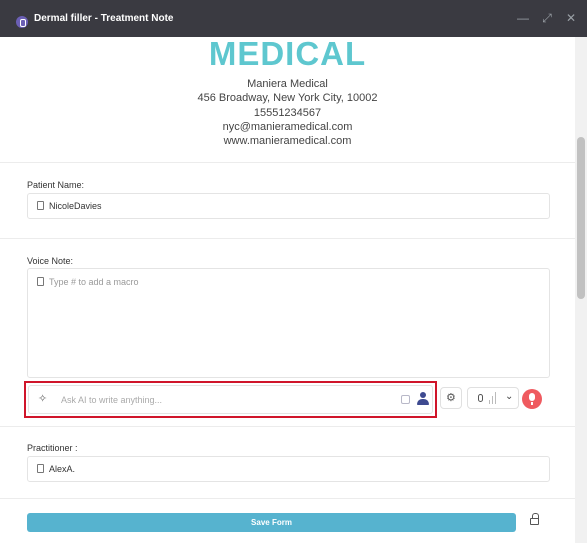  I want to click on minimize-icon: —, so click(523, 18).